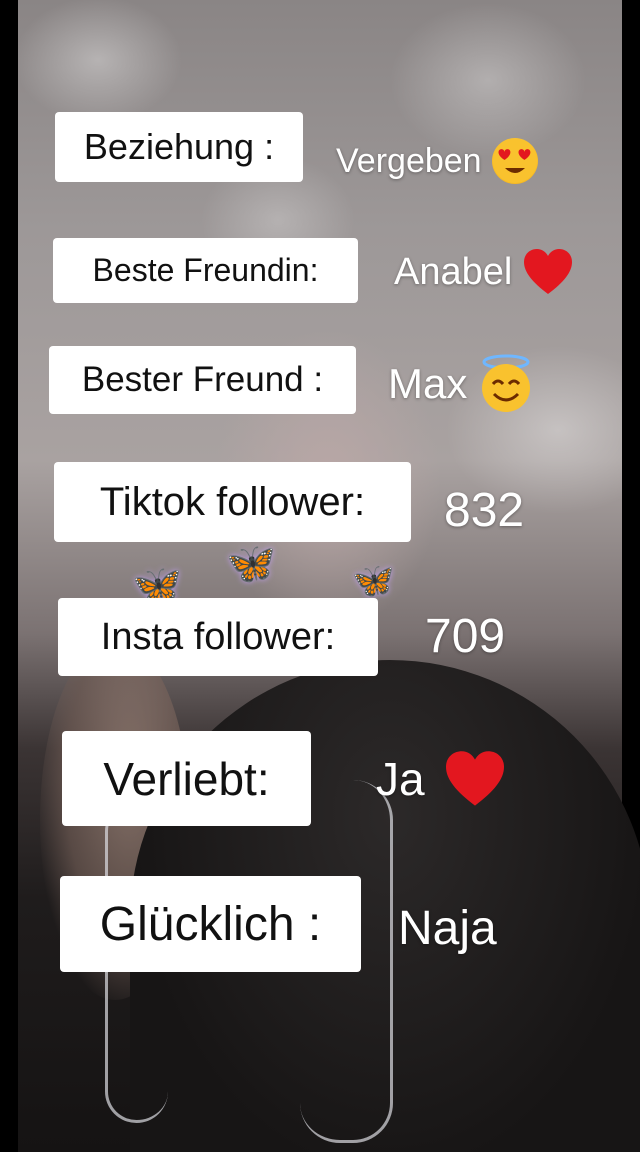  I want to click on label-insta-follower: Insta follower:, so click(218, 637).